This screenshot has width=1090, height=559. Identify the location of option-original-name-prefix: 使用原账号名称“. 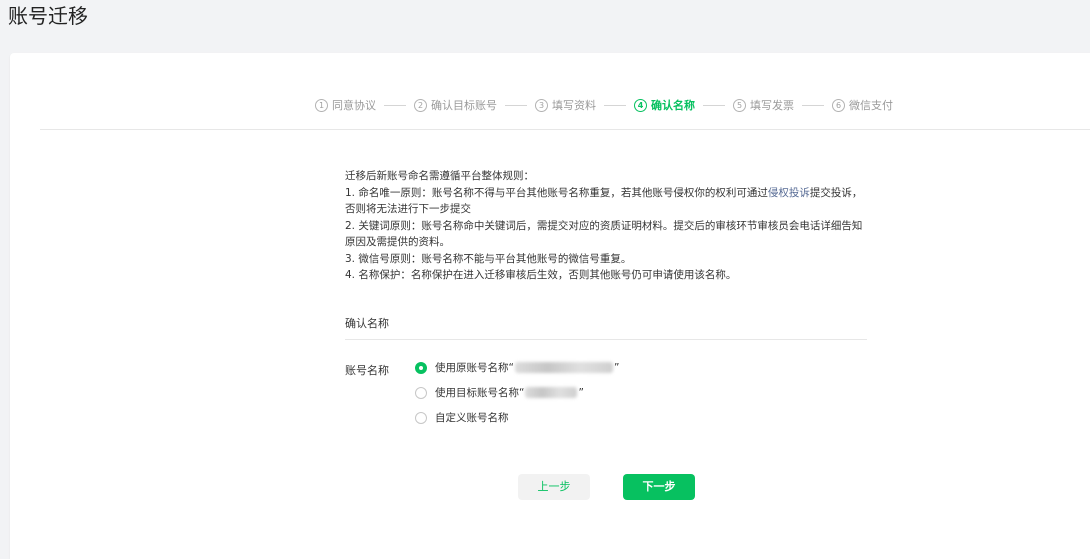
(474, 368).